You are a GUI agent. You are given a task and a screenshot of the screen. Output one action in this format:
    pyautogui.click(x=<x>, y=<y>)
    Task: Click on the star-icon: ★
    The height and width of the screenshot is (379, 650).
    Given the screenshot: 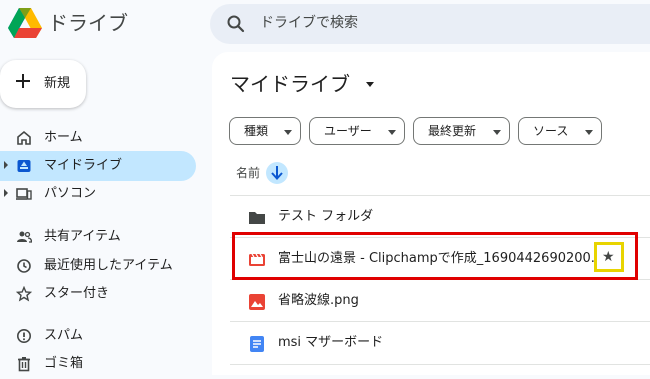 What is the action you would take?
    pyautogui.click(x=608, y=257)
    